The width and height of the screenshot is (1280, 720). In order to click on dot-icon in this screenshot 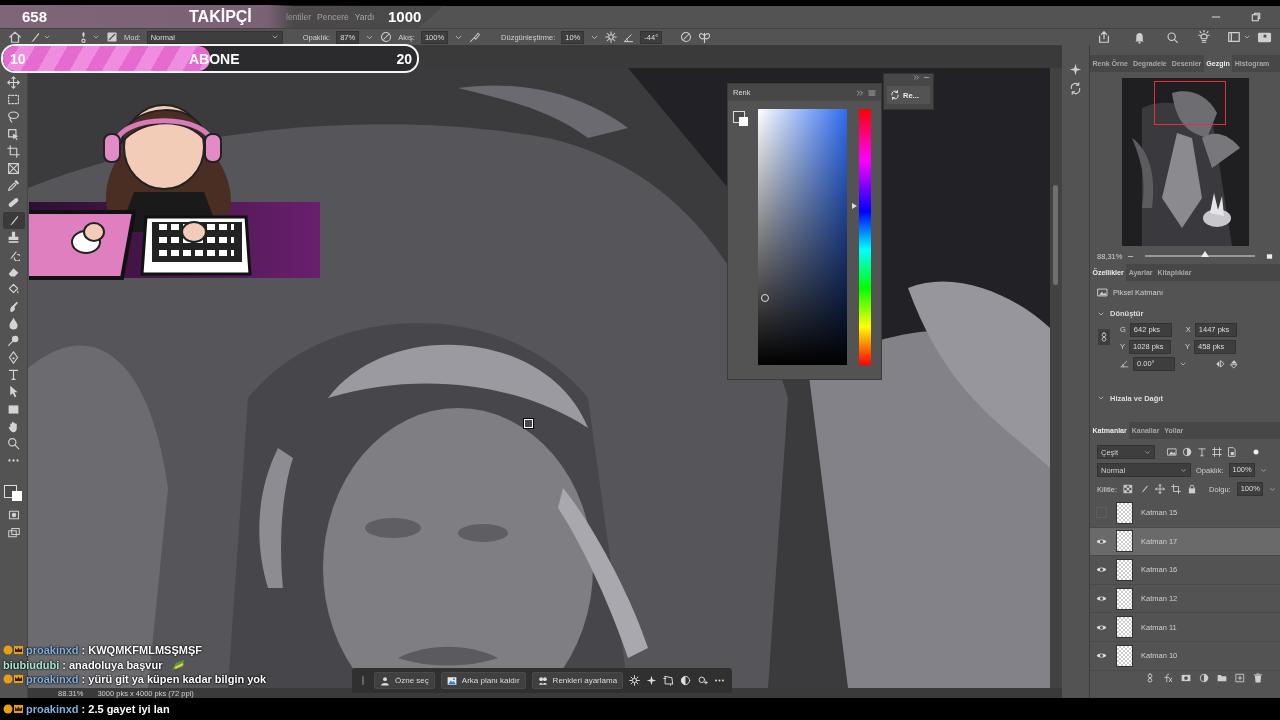, I will do `click(1256, 452)`.